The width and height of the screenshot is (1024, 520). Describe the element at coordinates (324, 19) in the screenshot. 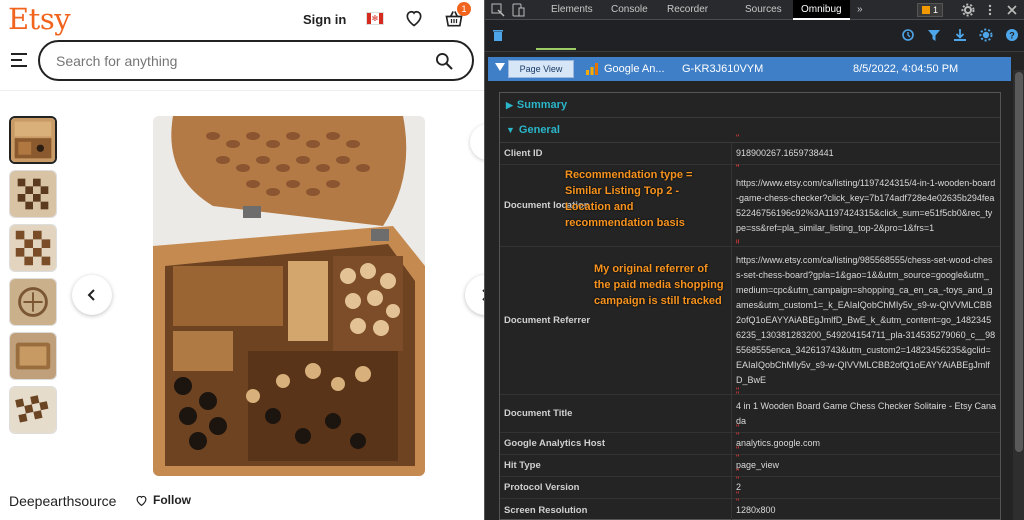

I see `sign-in-link: Sign in` at that location.